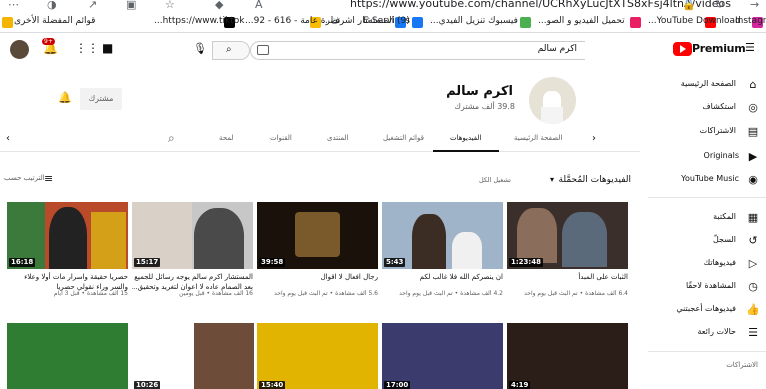  I want to click on youtube-header: 🔔 9+ ⋮⋮ ■ 🎙 ⌕ اكرم سالم Premium ☰, so click(383, 50).